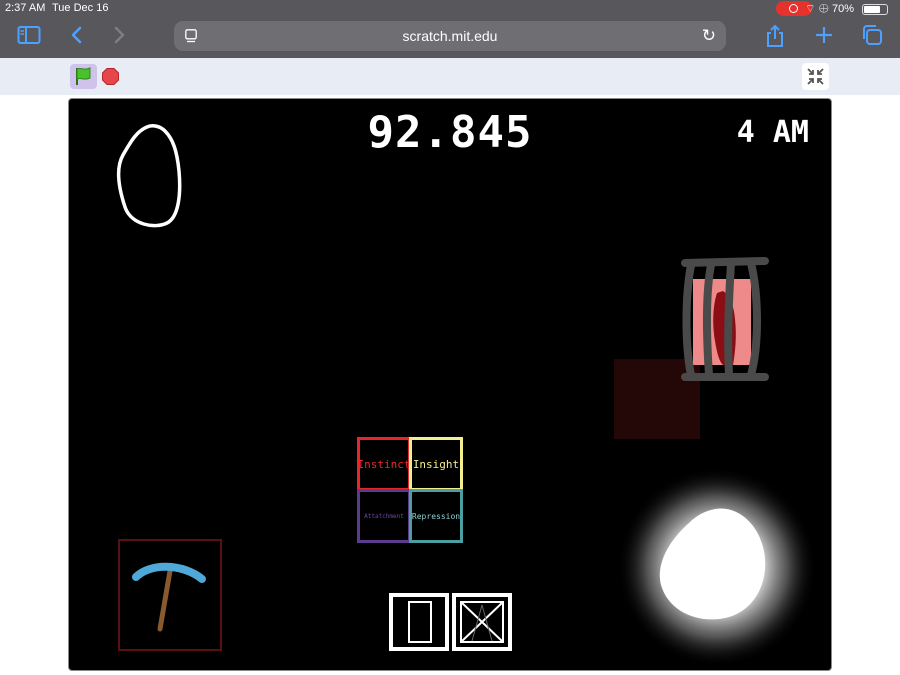 The height and width of the screenshot is (675, 900). I want to click on crossed-box-icon, so click(482, 622).